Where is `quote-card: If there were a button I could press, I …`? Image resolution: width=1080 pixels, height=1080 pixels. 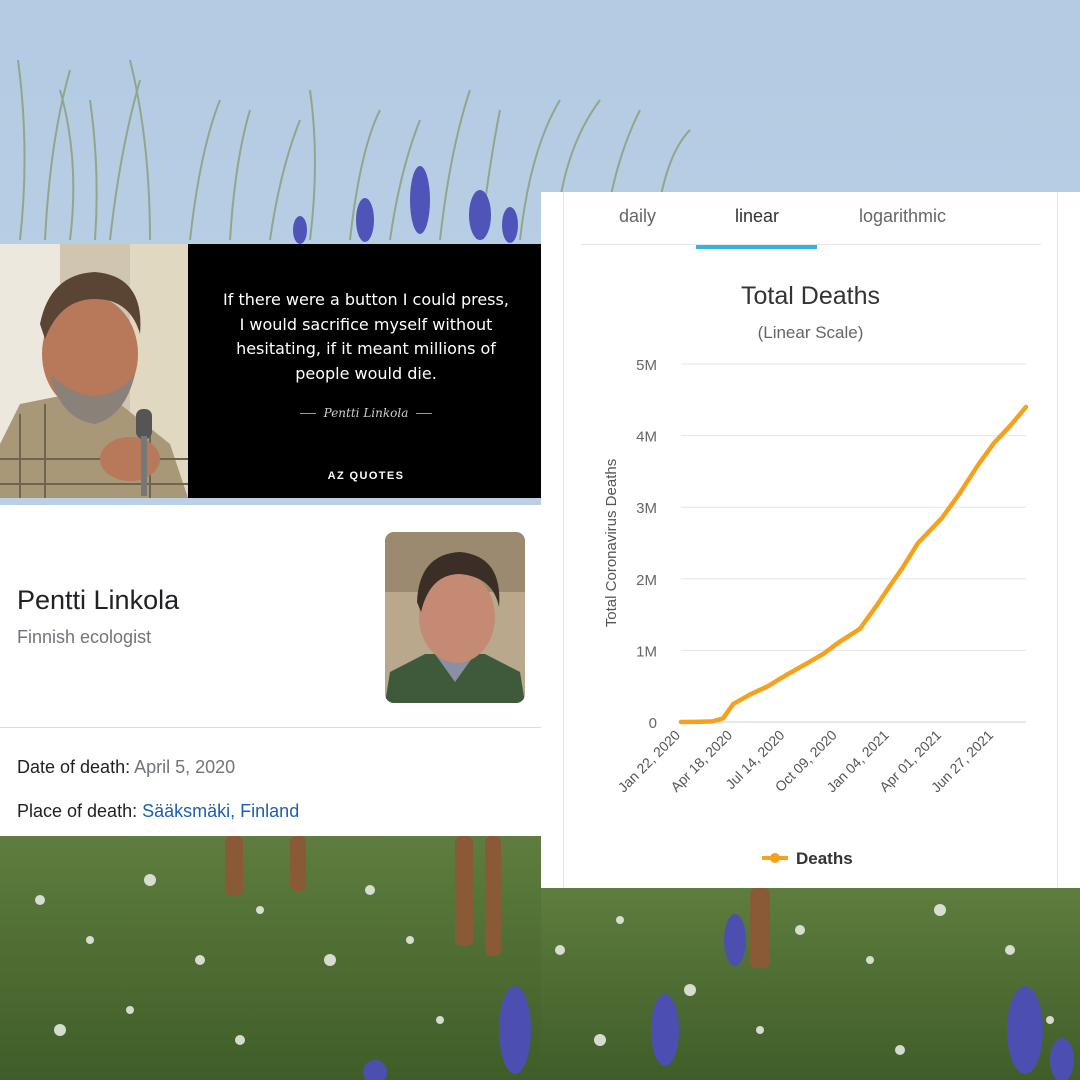 quote-card: If there were a button I could press, I … is located at coordinates (270, 371).